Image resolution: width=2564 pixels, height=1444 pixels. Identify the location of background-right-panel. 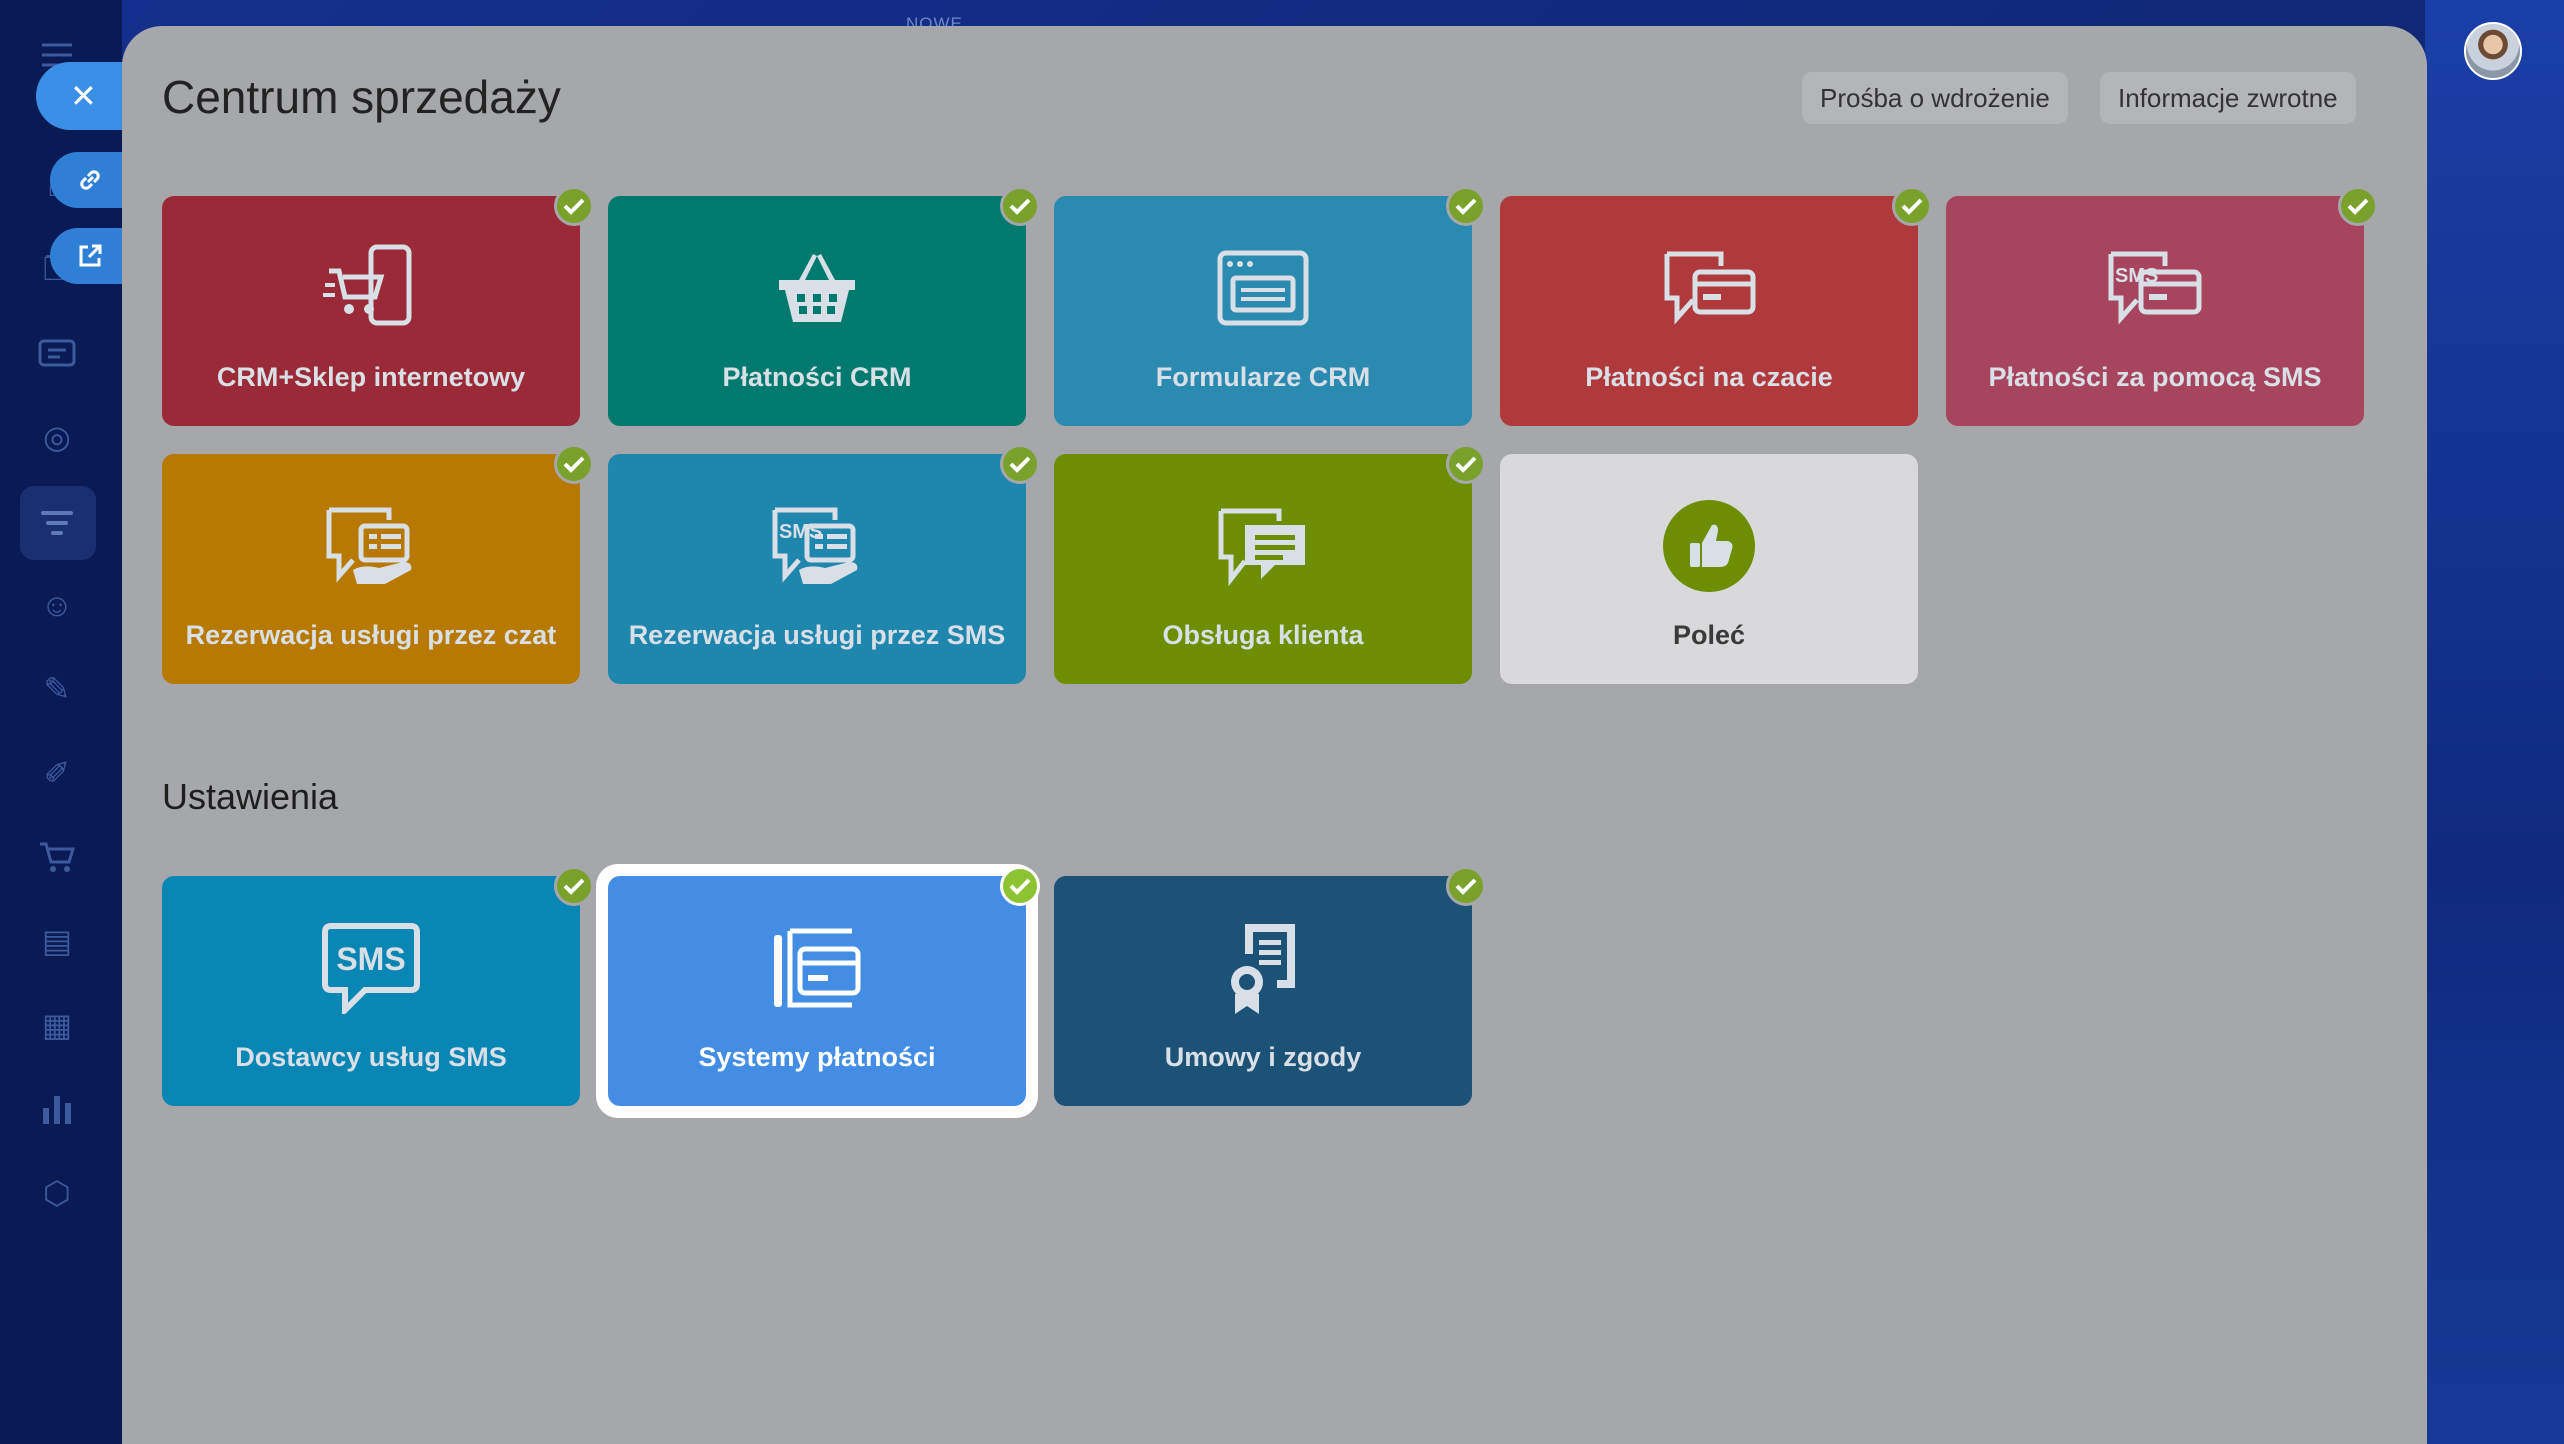
(2494, 722).